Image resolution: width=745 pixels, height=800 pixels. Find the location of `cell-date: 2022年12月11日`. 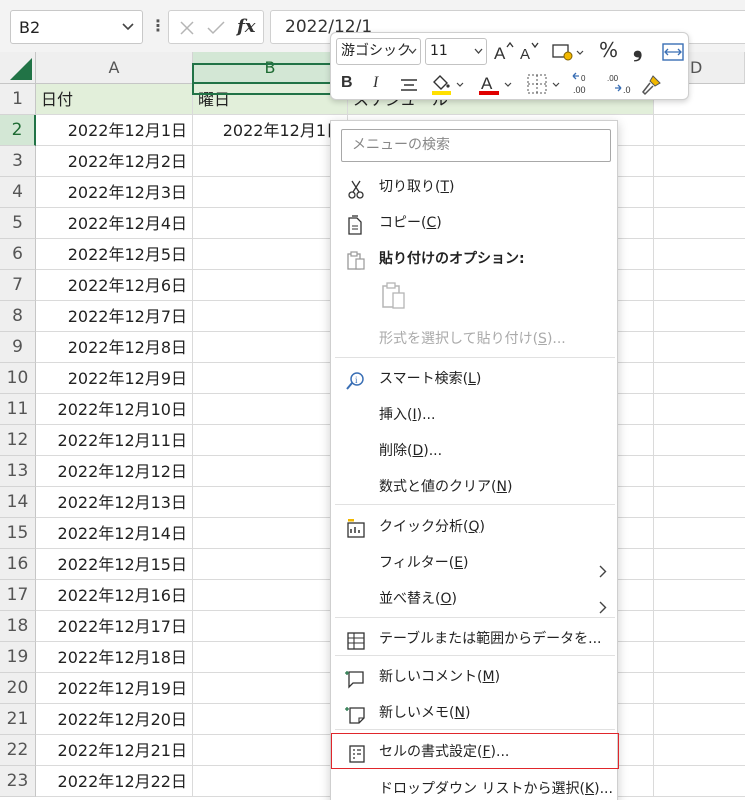

cell-date: 2022年12月11日 is located at coordinates (114, 440).